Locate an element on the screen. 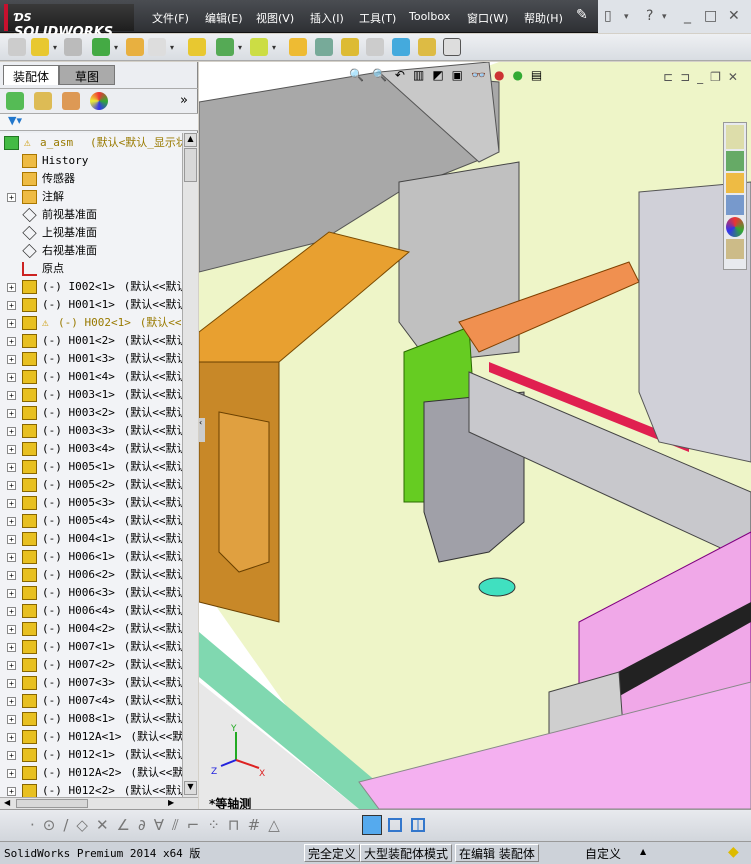 The height and width of the screenshot is (864, 751). menu-window: 窗口(W) is located at coordinates (487, 18).